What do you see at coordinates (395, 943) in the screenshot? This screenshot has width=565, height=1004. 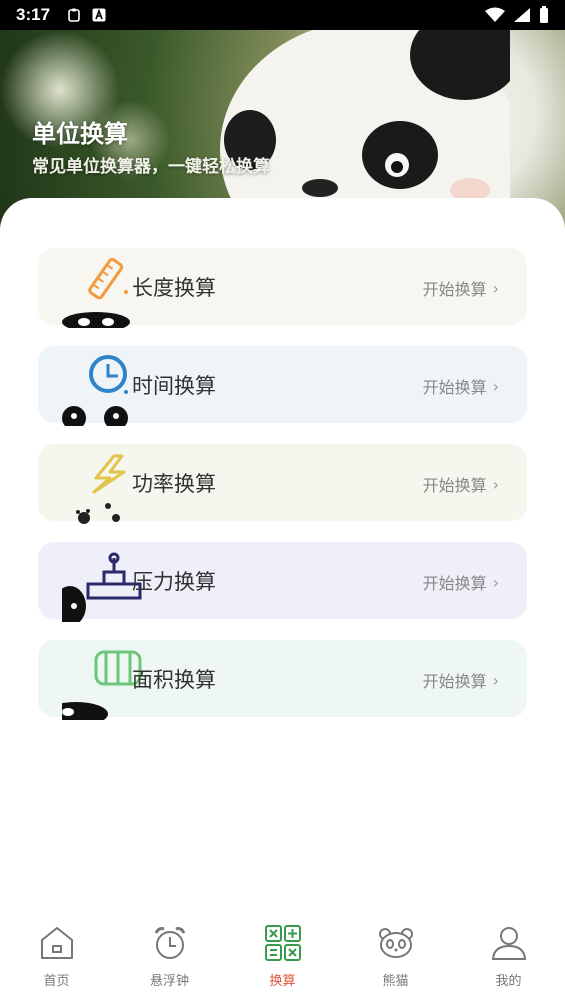 I see `panda-icon` at bounding box center [395, 943].